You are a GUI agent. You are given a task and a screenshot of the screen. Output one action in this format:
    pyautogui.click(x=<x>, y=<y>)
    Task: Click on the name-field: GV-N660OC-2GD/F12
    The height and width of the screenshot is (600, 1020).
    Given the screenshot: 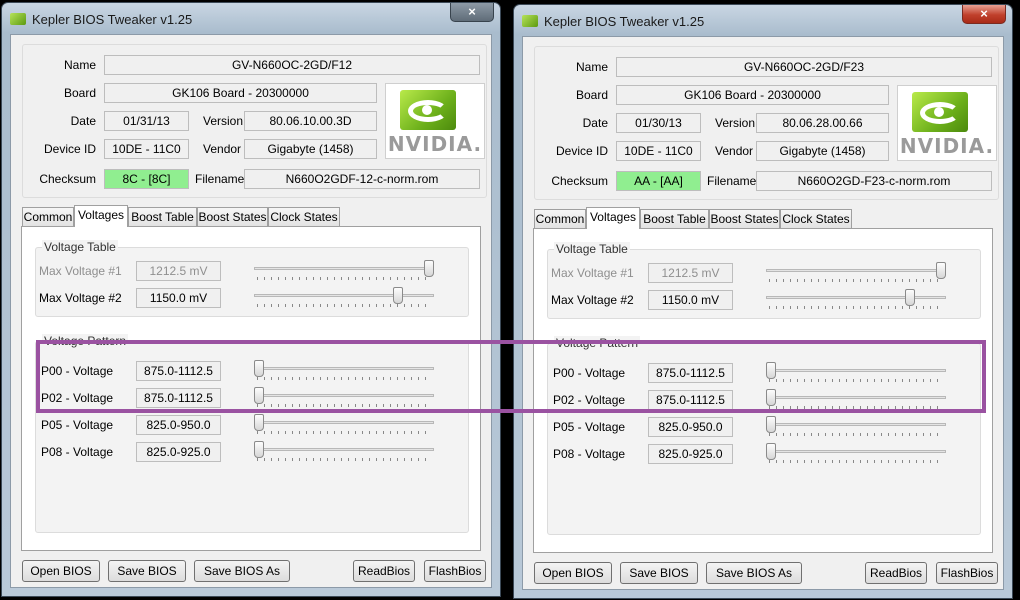 What is the action you would take?
    pyautogui.click(x=292, y=65)
    